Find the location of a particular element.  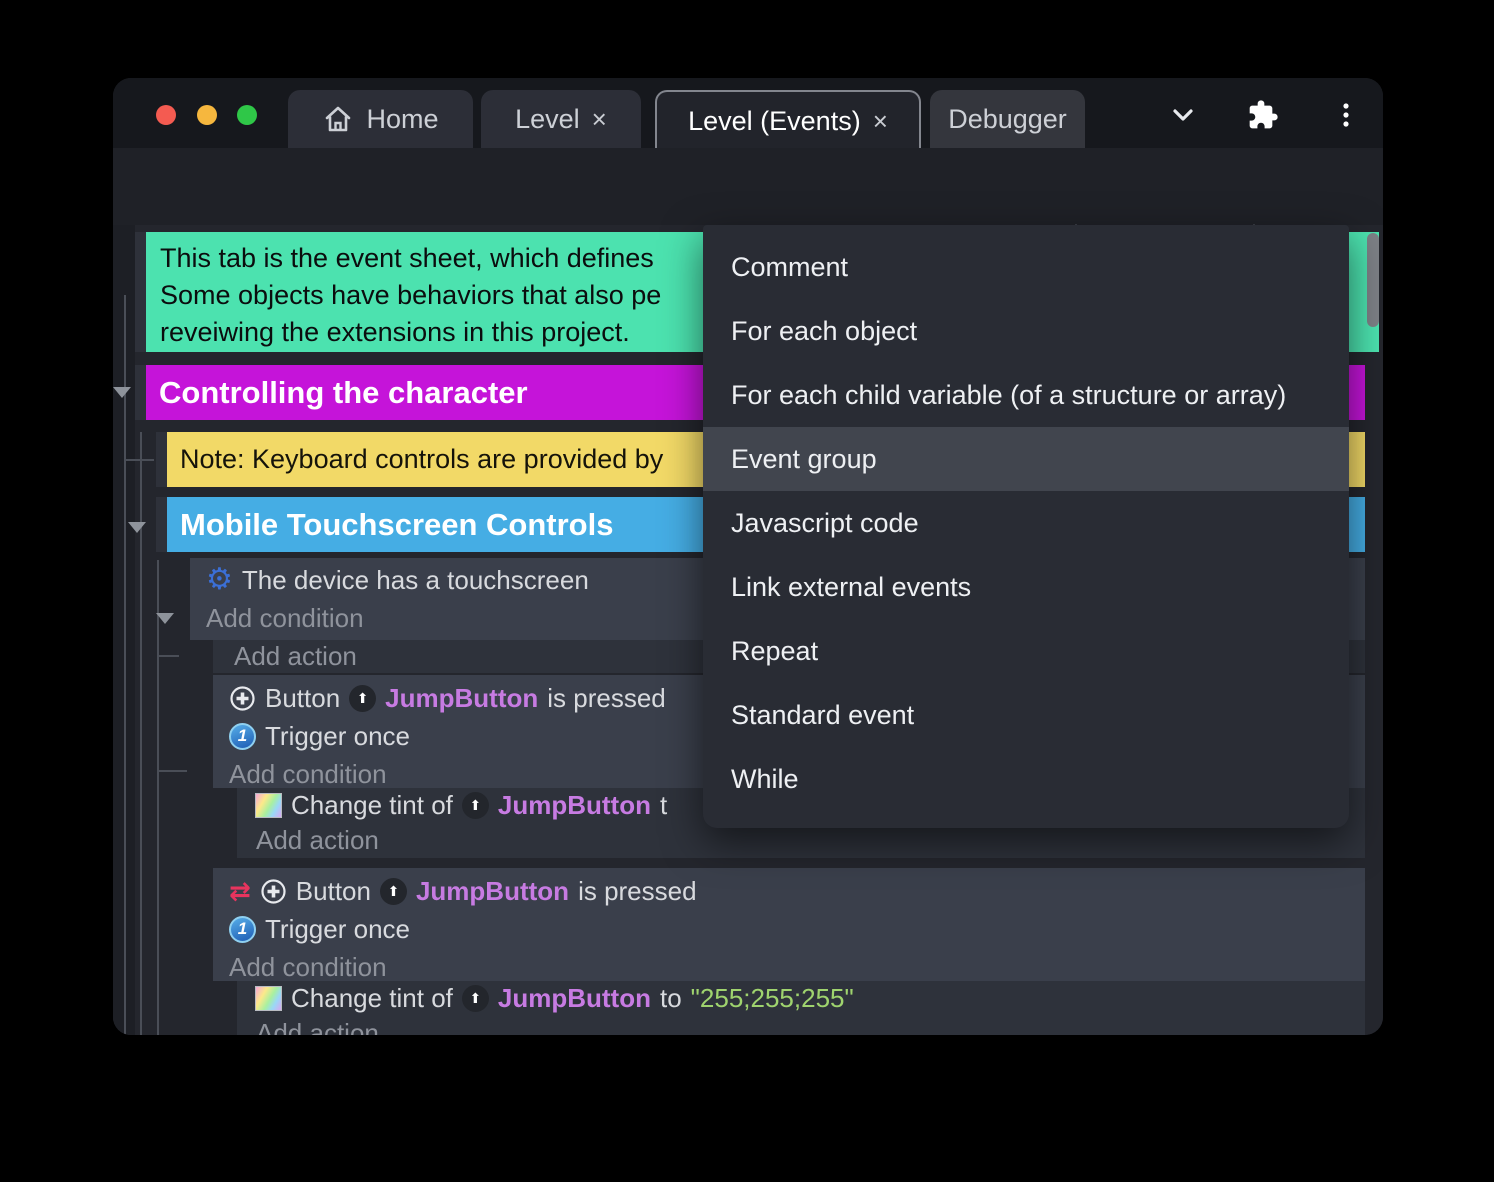

menu-item-comment: Comment is located at coordinates (1026, 267).